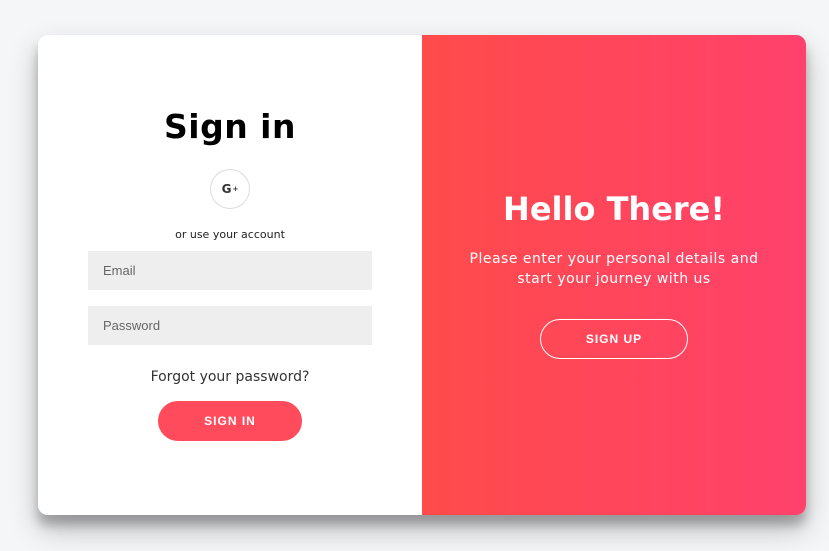 The height and width of the screenshot is (551, 829). What do you see at coordinates (230, 377) in the screenshot?
I see `forgot-password-link: Forgot your password?` at bounding box center [230, 377].